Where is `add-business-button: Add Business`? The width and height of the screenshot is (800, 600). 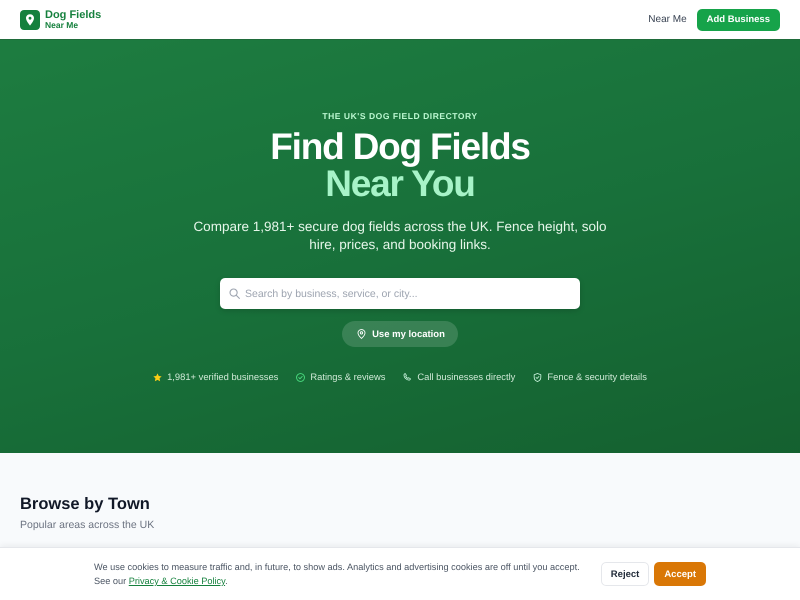
add-business-button: Add Business is located at coordinates (738, 19).